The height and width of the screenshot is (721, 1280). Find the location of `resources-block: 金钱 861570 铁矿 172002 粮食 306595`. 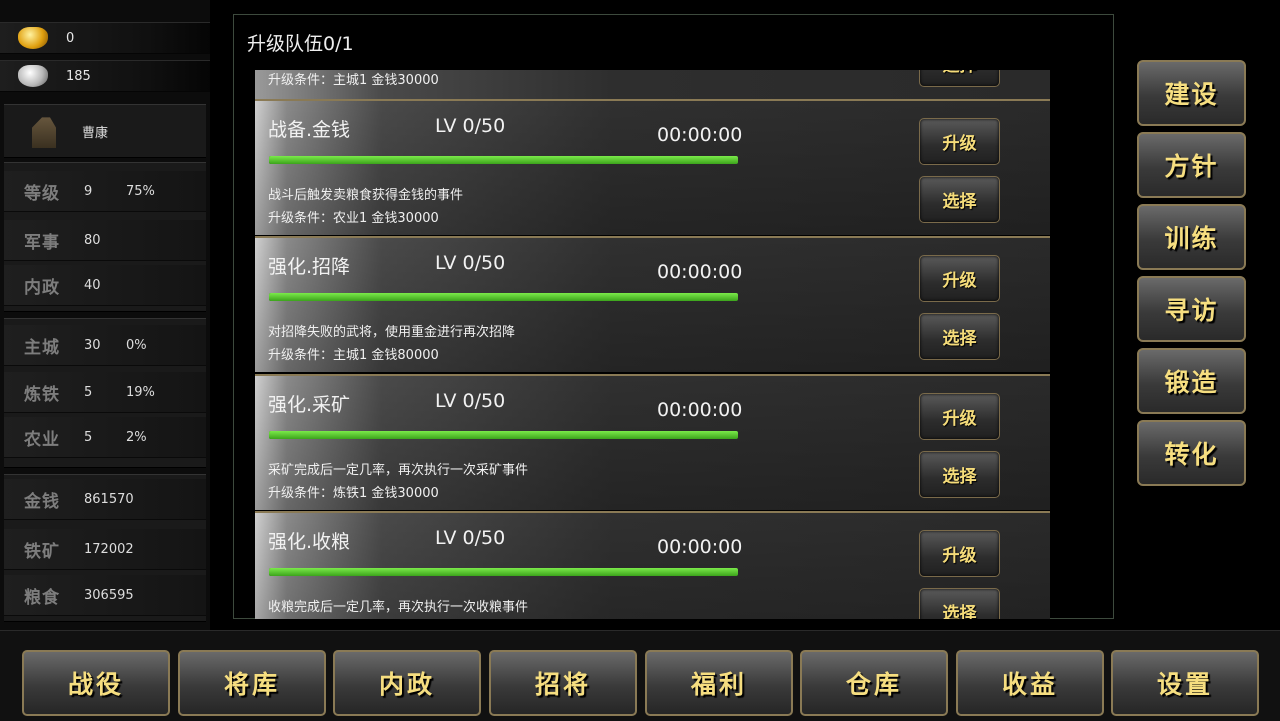

resources-block: 金钱 861570 铁矿 172002 粮食 306595 is located at coordinates (105, 548).